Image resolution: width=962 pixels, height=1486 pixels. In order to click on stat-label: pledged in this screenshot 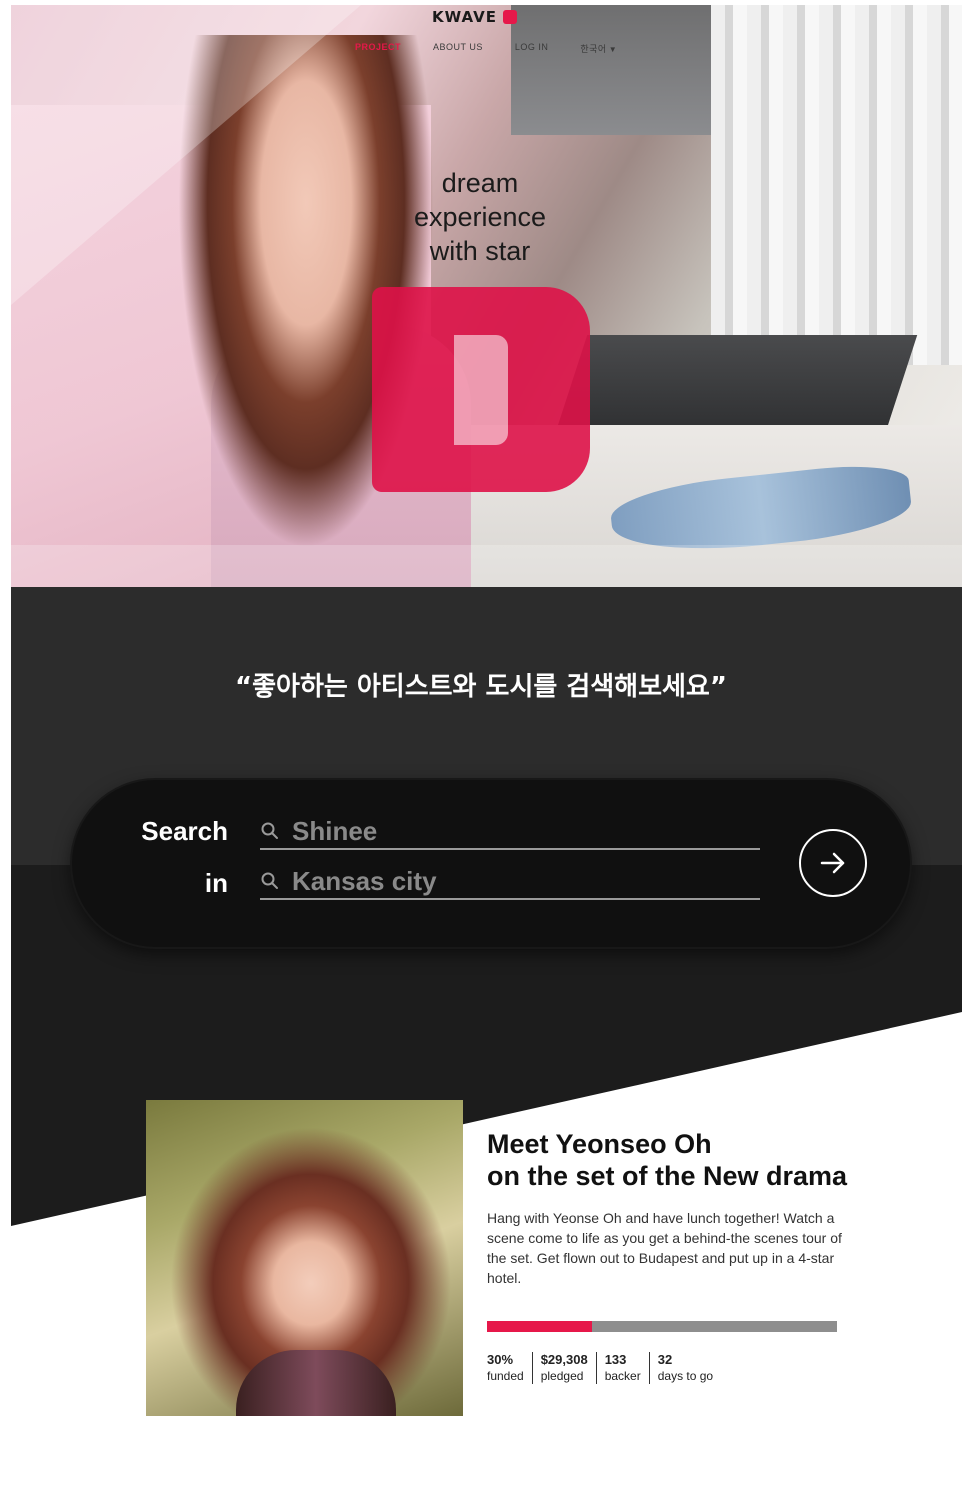, I will do `click(562, 1376)`.